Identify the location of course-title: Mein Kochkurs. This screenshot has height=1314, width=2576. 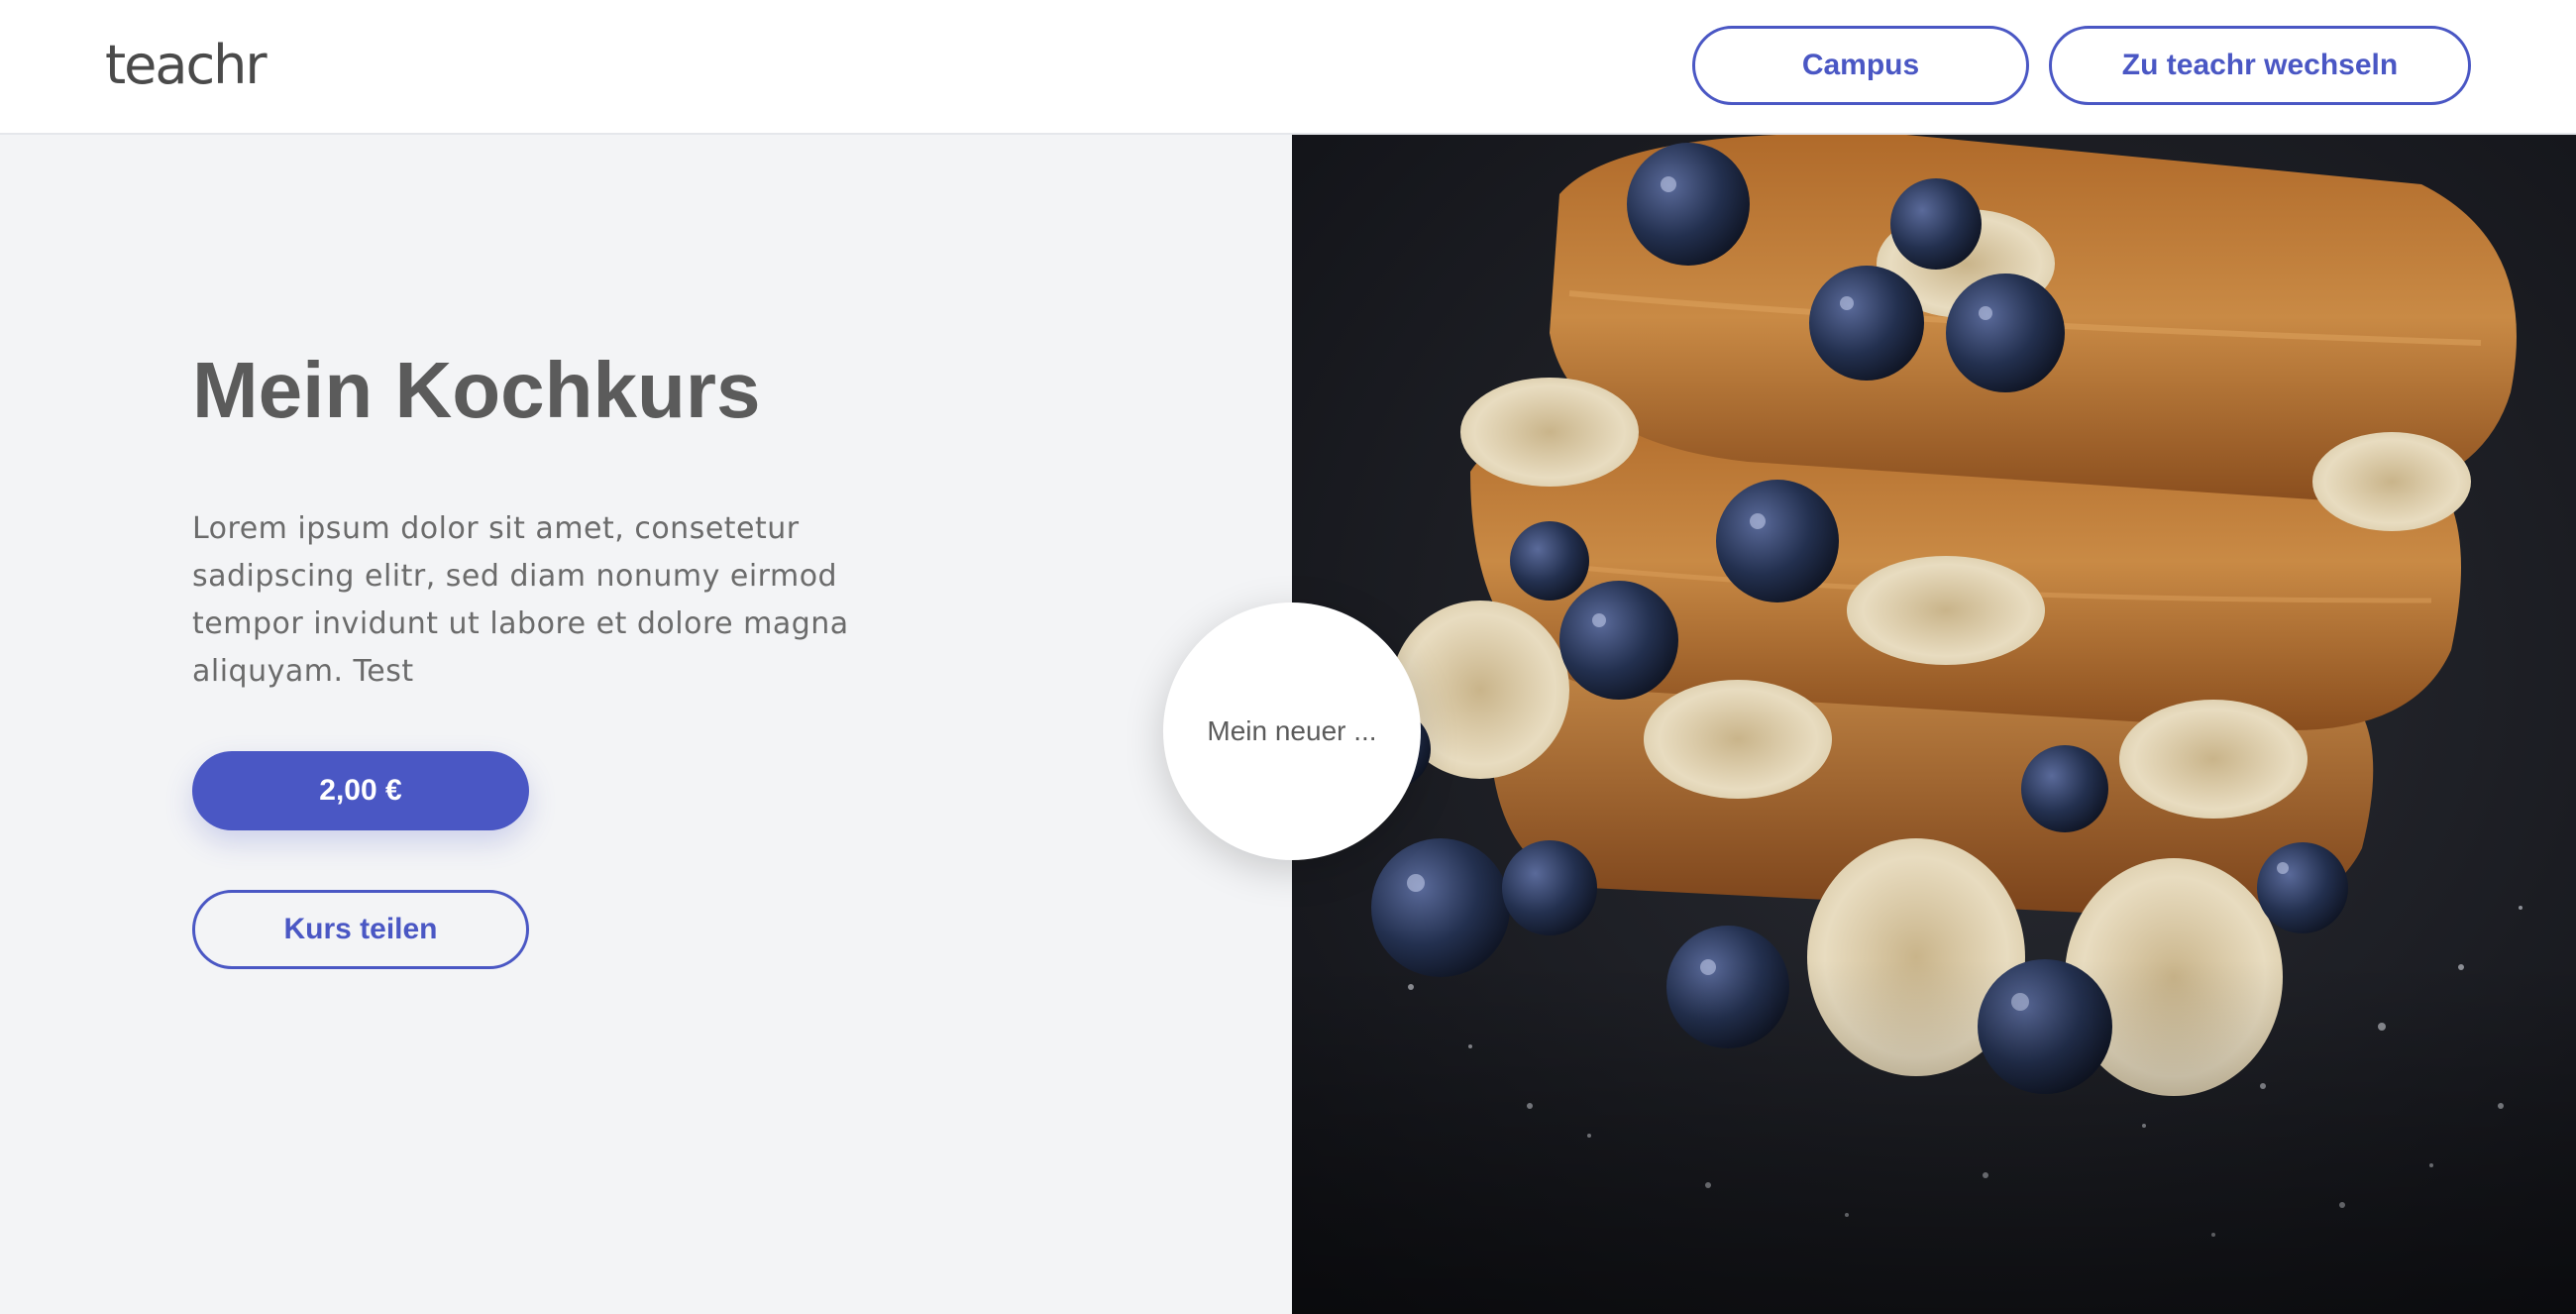
(477, 390).